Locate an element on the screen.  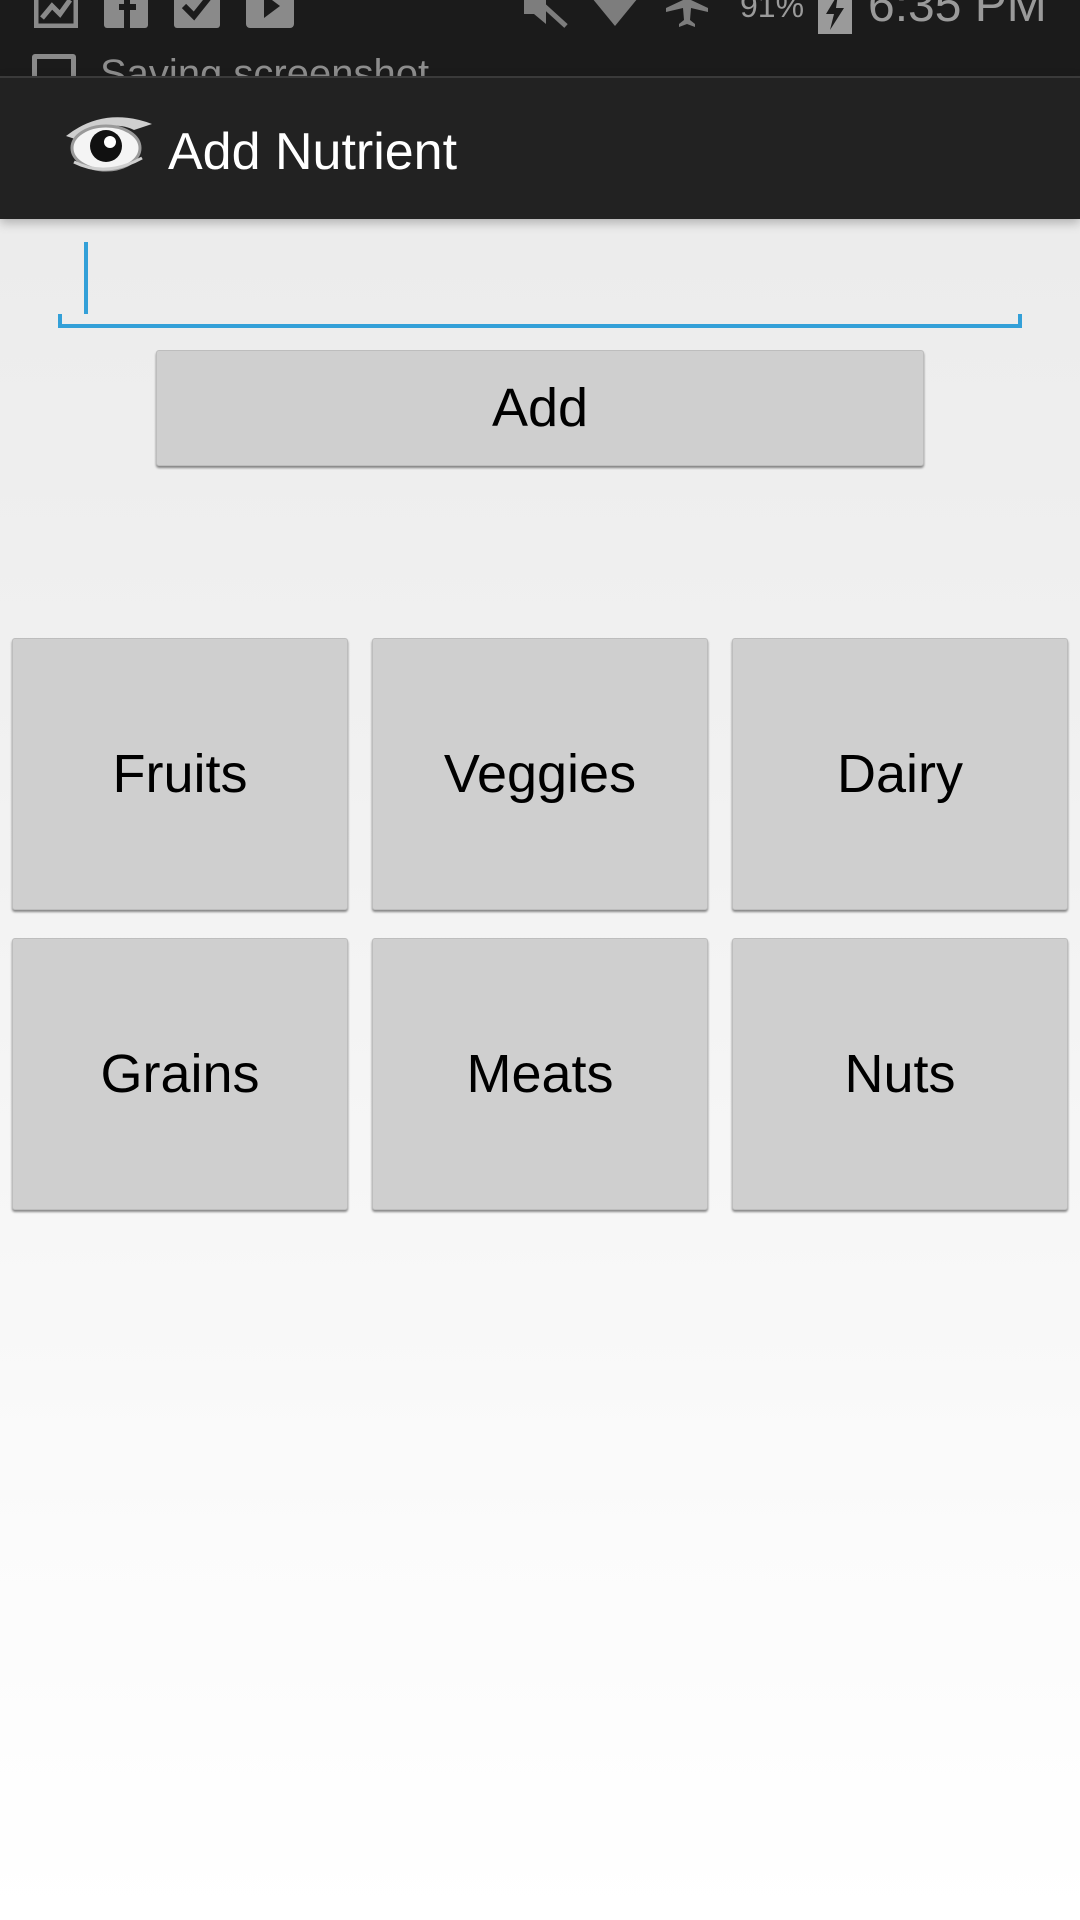
input-underline-right-tick is located at coordinates (1020, 321).